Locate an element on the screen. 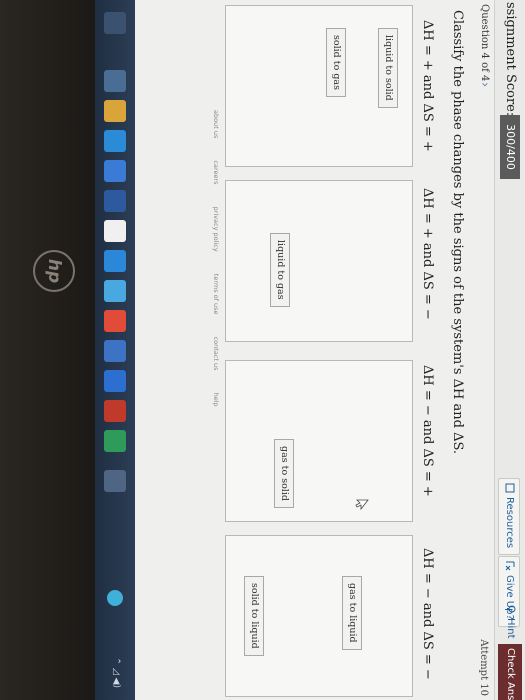 This screenshot has height=700, width=525. excel-icon is located at coordinates (115, 441).